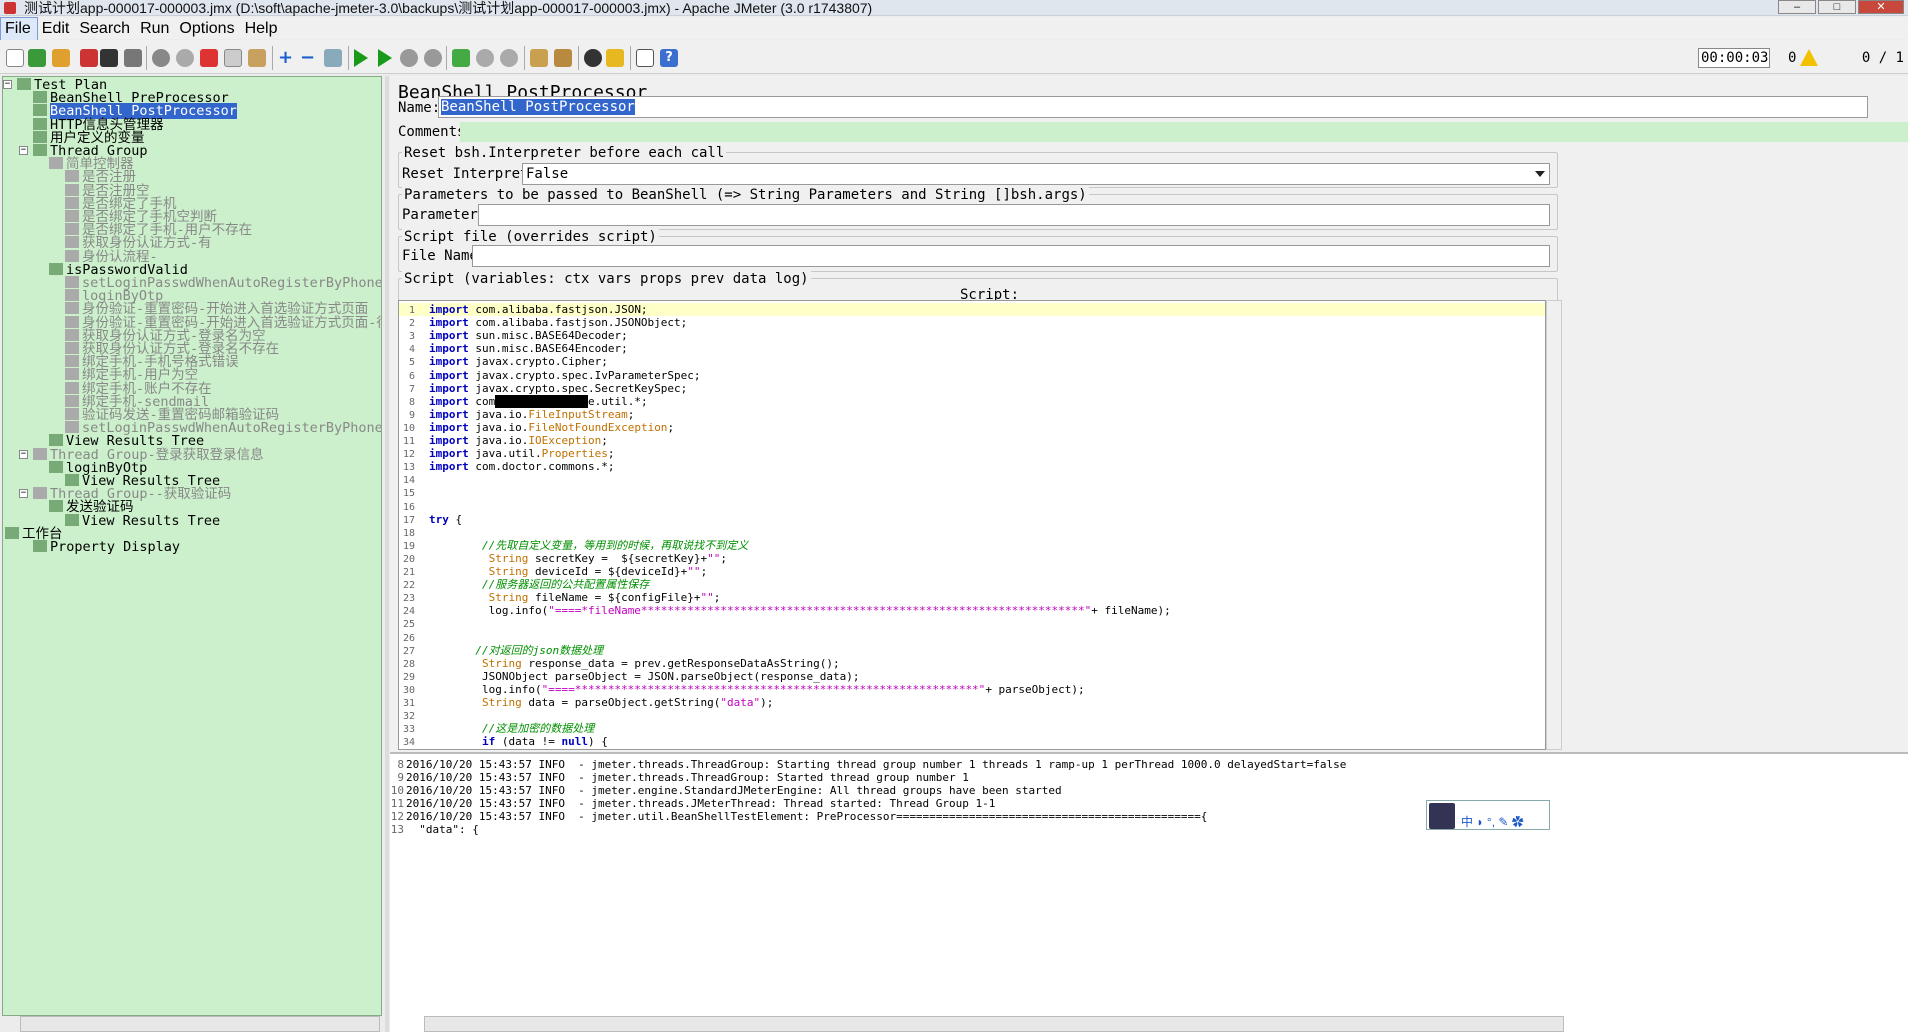 The image size is (1908, 1032). I want to click on tree-node: Property Display, so click(106, 547).